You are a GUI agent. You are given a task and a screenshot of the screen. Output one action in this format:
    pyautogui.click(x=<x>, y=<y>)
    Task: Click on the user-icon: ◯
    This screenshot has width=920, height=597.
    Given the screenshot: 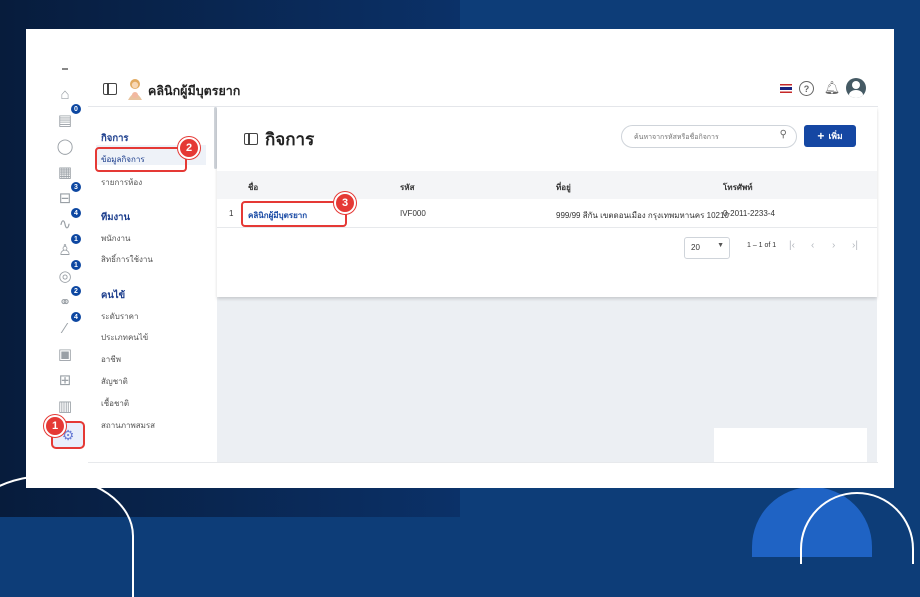 What is the action you would take?
    pyautogui.click(x=65, y=146)
    